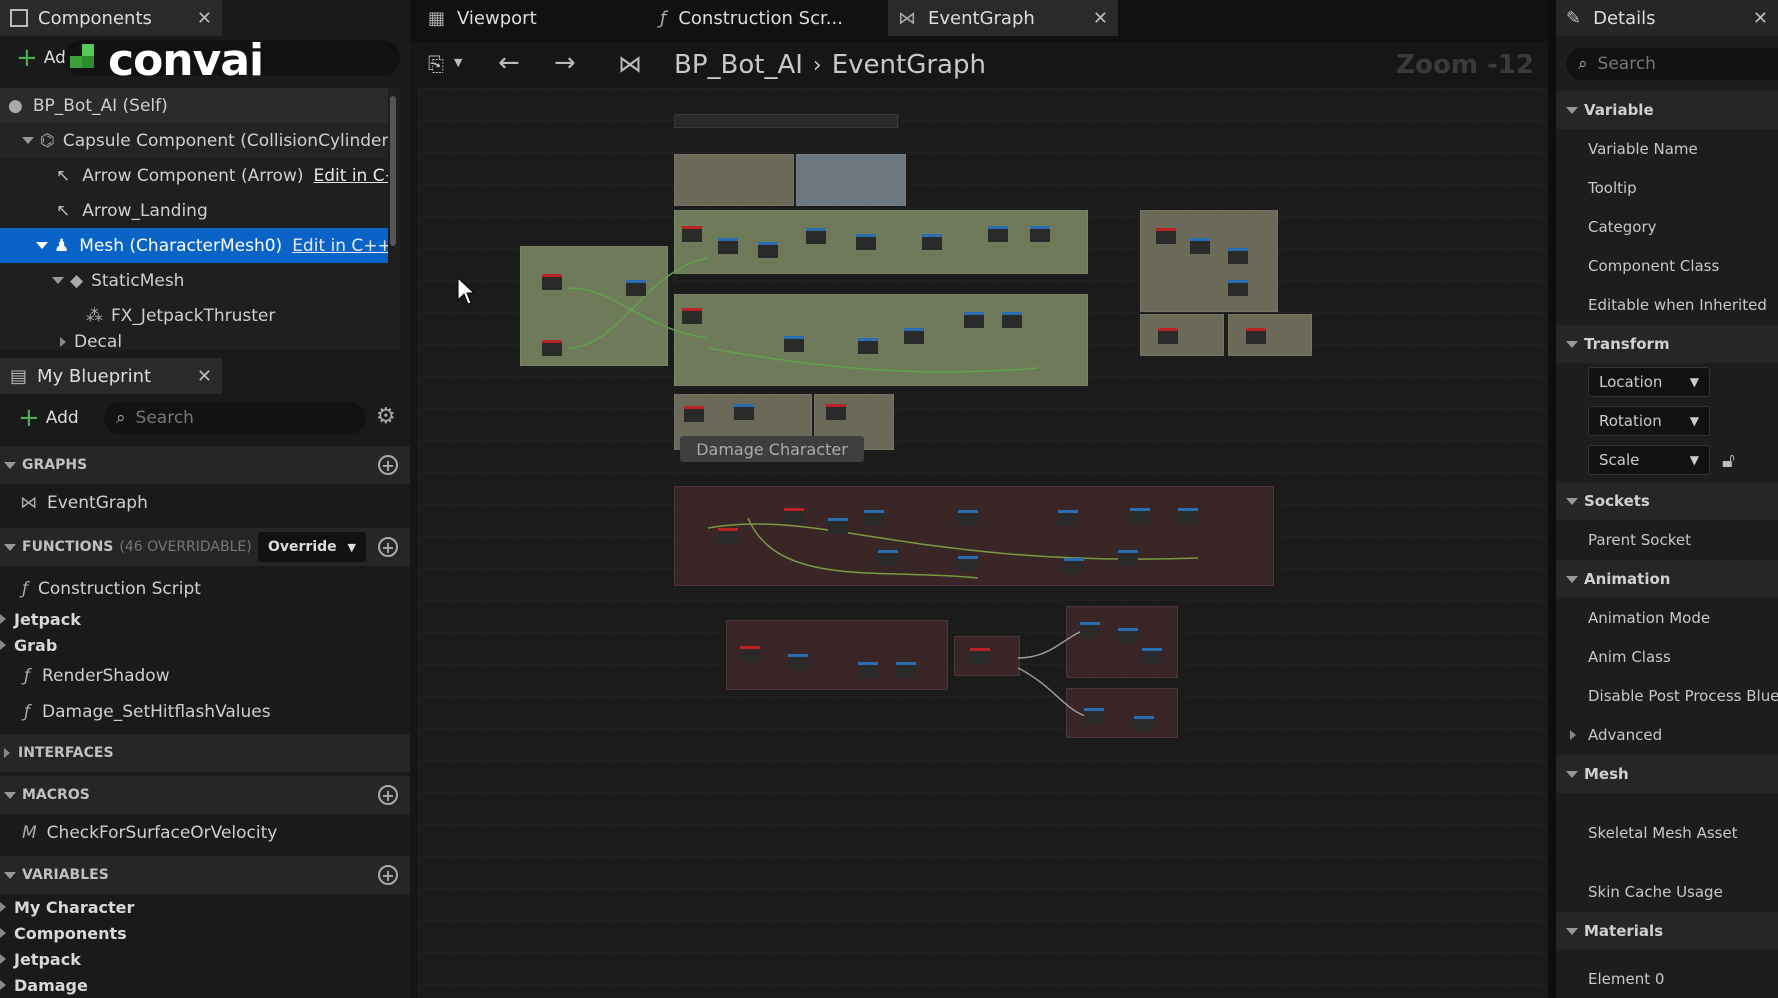  What do you see at coordinates (1667, 931) in the screenshot?
I see `details-section-materials: Materials` at bounding box center [1667, 931].